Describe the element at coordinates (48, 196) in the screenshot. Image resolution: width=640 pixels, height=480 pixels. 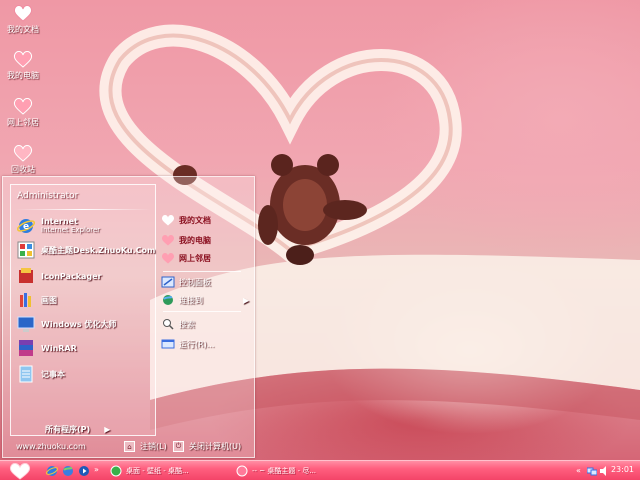
I see `user-name: Administrator` at that location.